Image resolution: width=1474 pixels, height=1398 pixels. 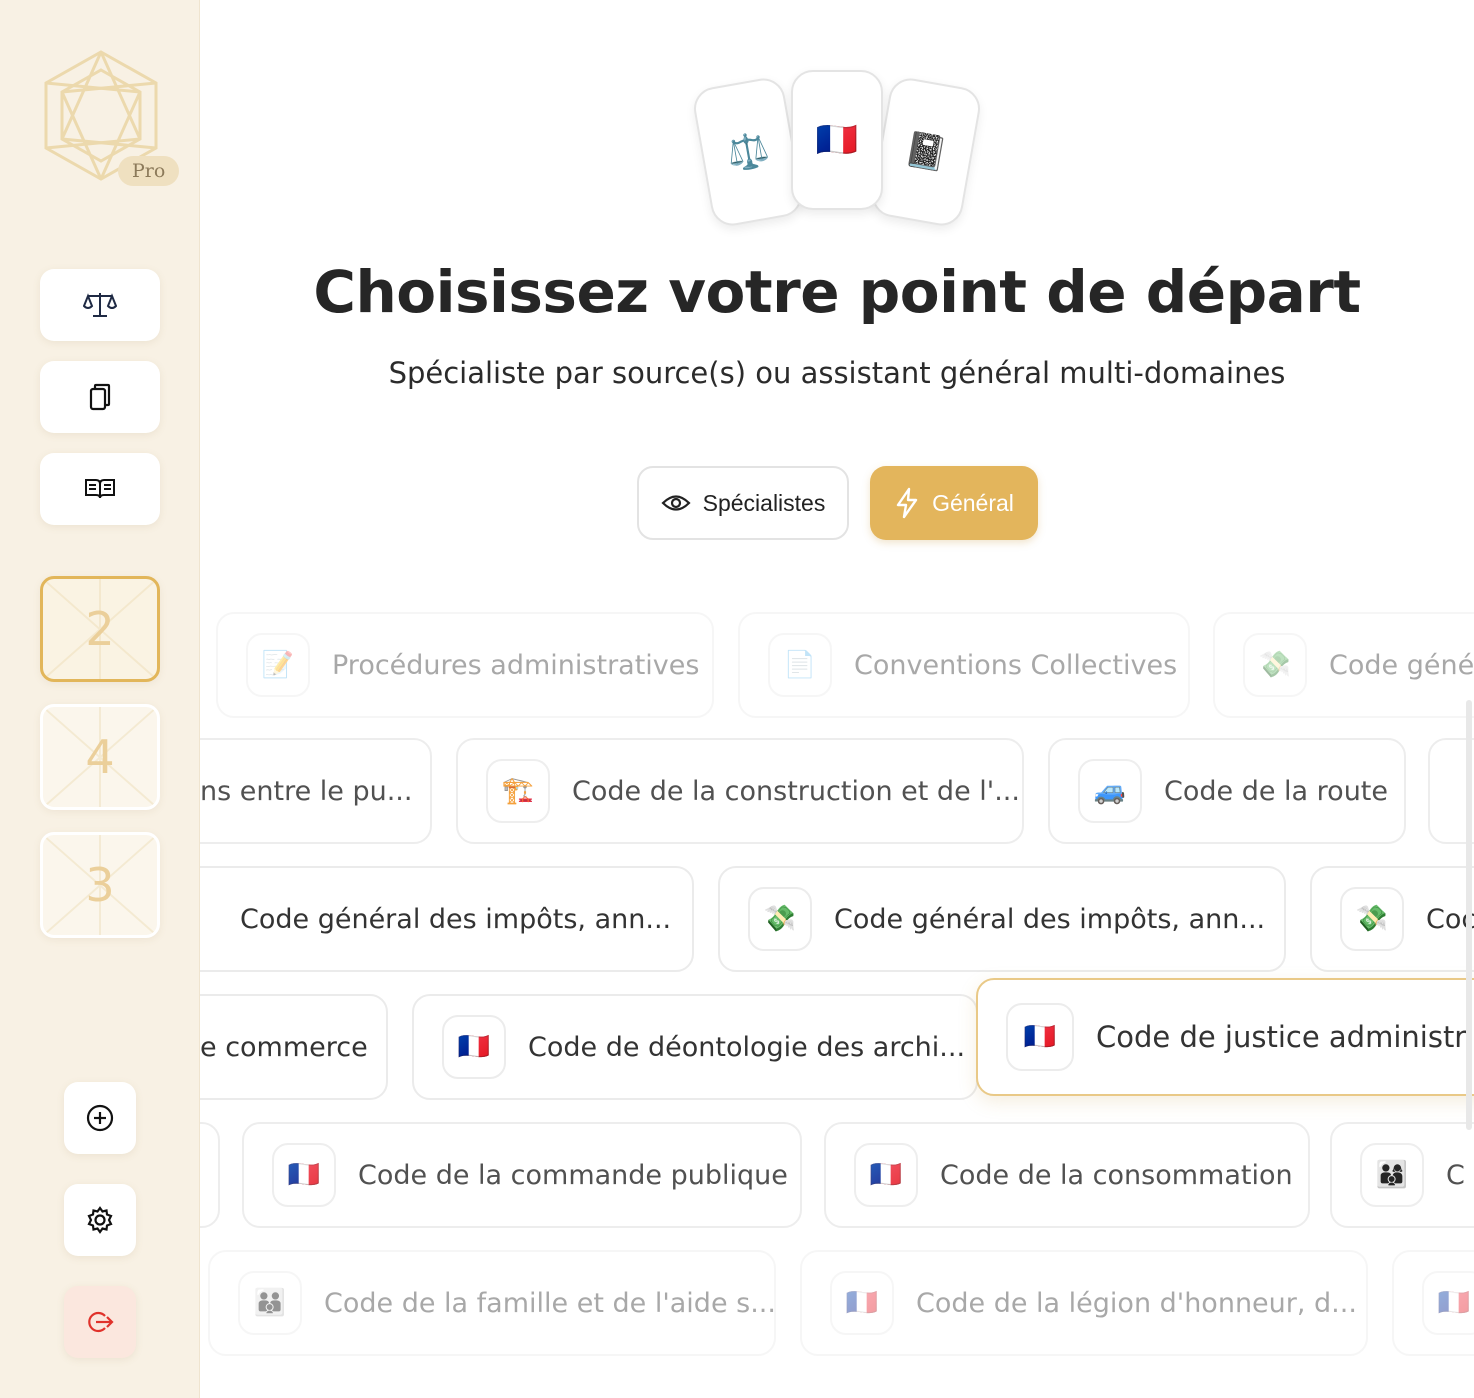 I want to click on gear-icon, so click(x=100, y=1220).